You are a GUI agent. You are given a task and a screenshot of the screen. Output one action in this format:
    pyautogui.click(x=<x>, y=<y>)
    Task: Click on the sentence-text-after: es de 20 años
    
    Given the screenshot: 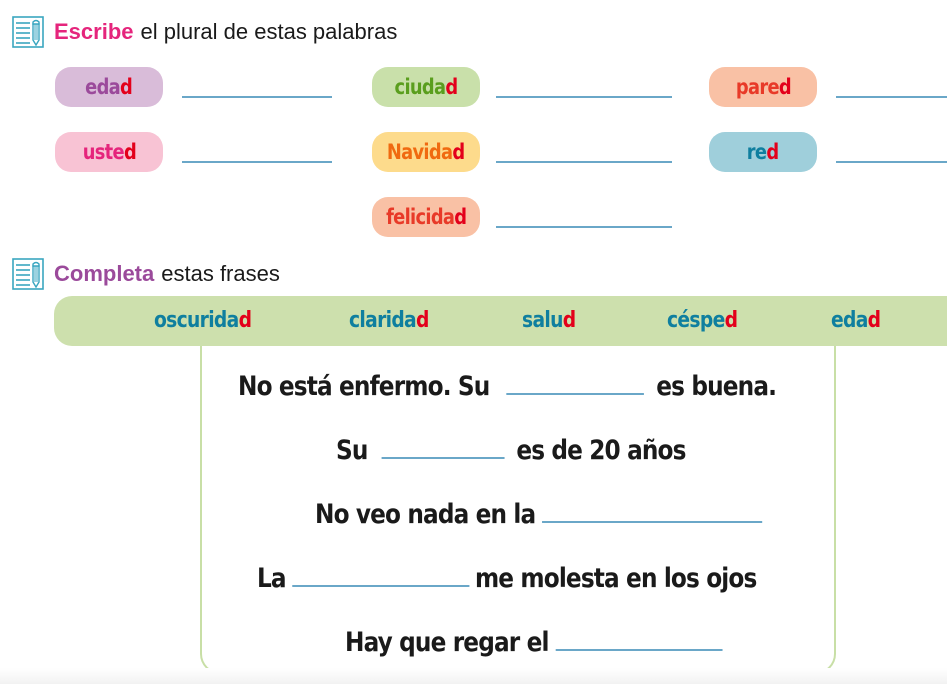 What is the action you would take?
    pyautogui.click(x=601, y=450)
    